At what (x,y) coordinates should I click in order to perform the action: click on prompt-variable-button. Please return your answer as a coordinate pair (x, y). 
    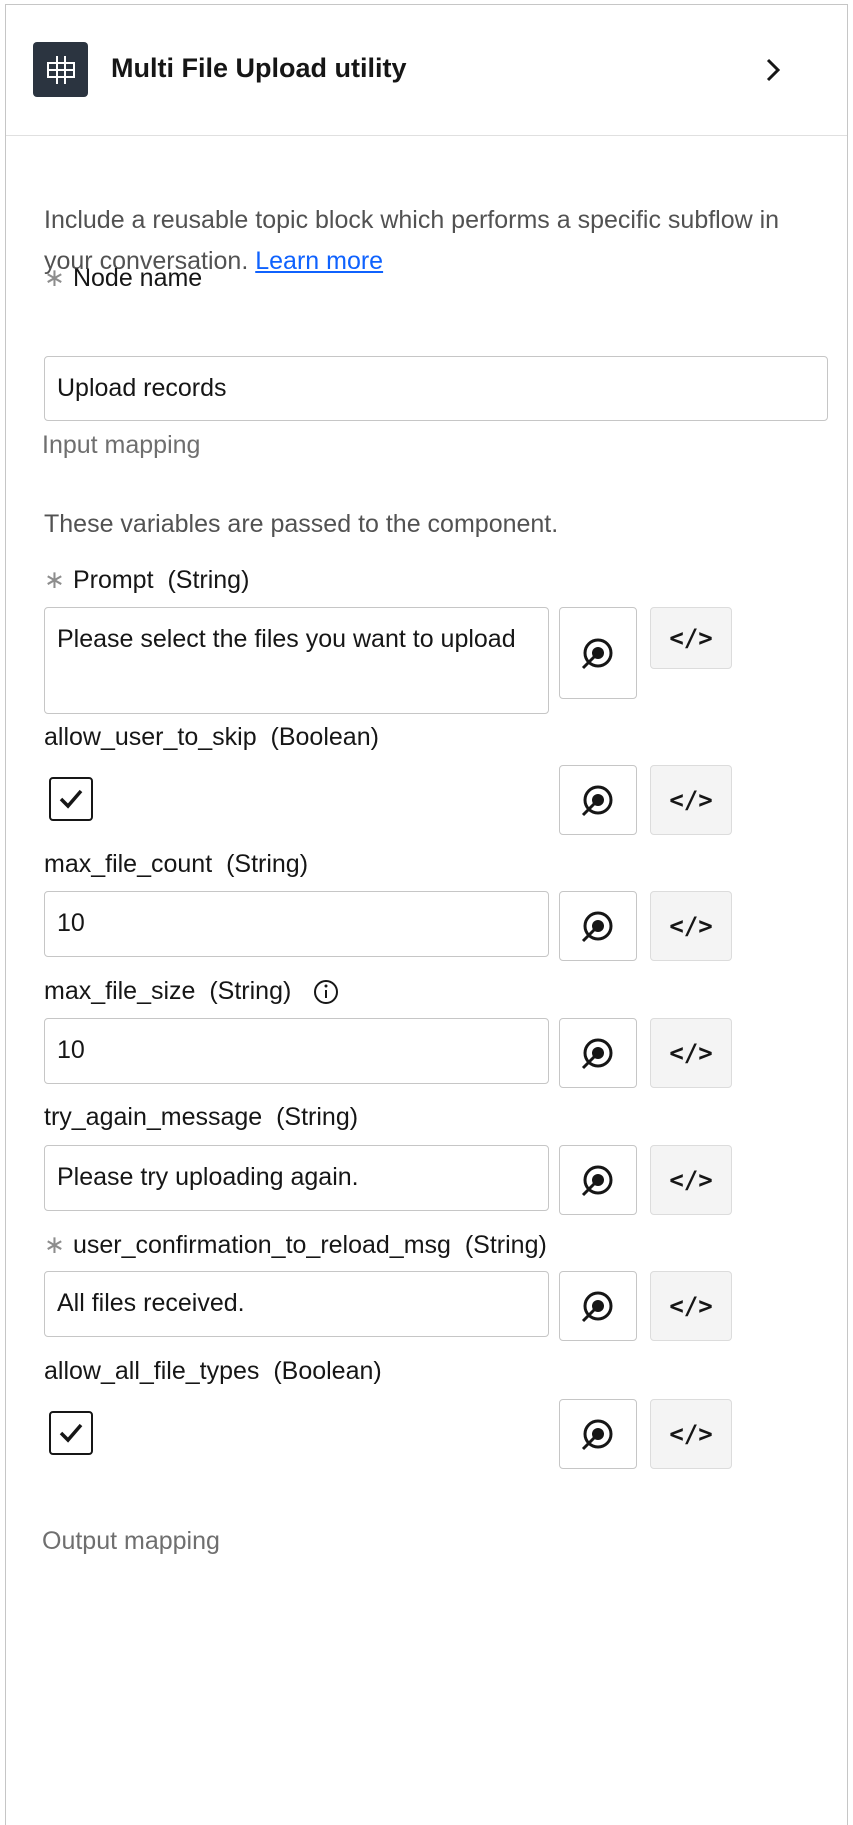
    Looking at the image, I should click on (598, 653).